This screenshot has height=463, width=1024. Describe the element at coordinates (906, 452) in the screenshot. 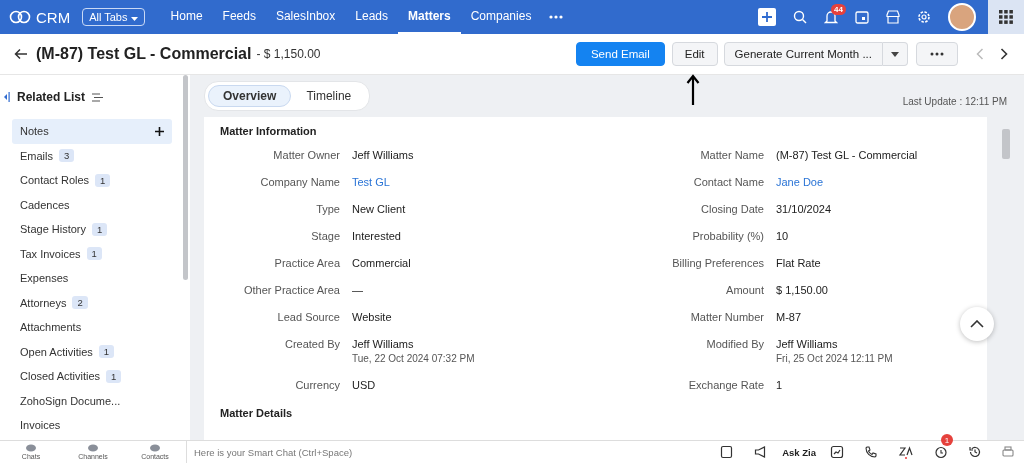

I see `zia-icon` at that location.